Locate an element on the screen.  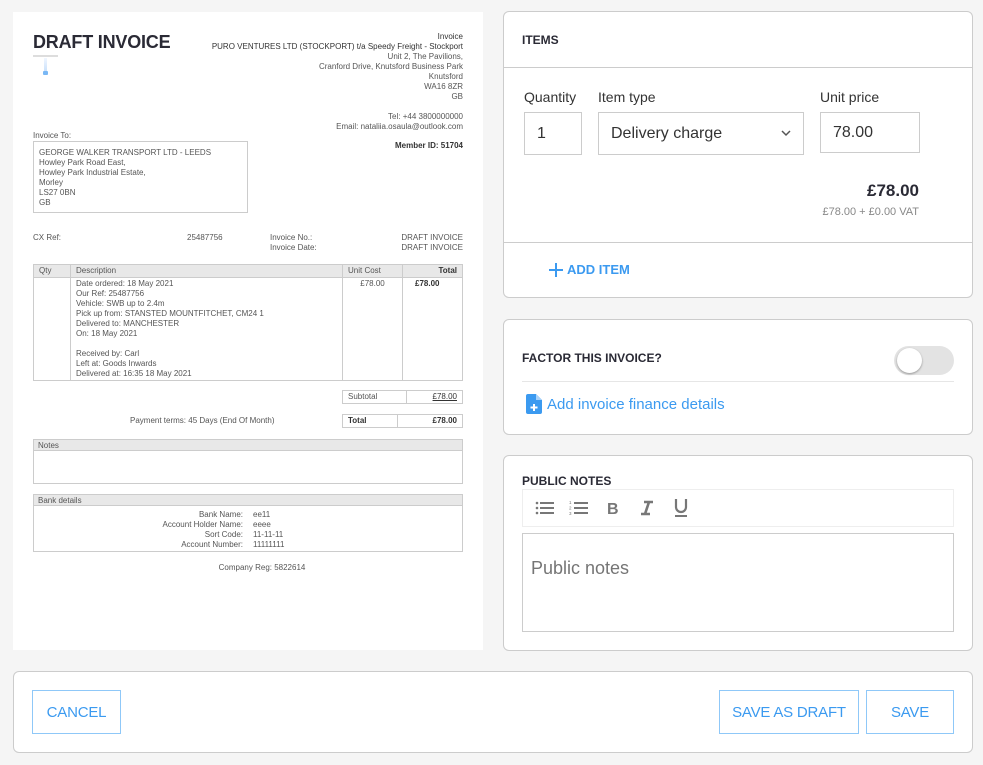
notes-header: Notes is located at coordinates (248, 445).